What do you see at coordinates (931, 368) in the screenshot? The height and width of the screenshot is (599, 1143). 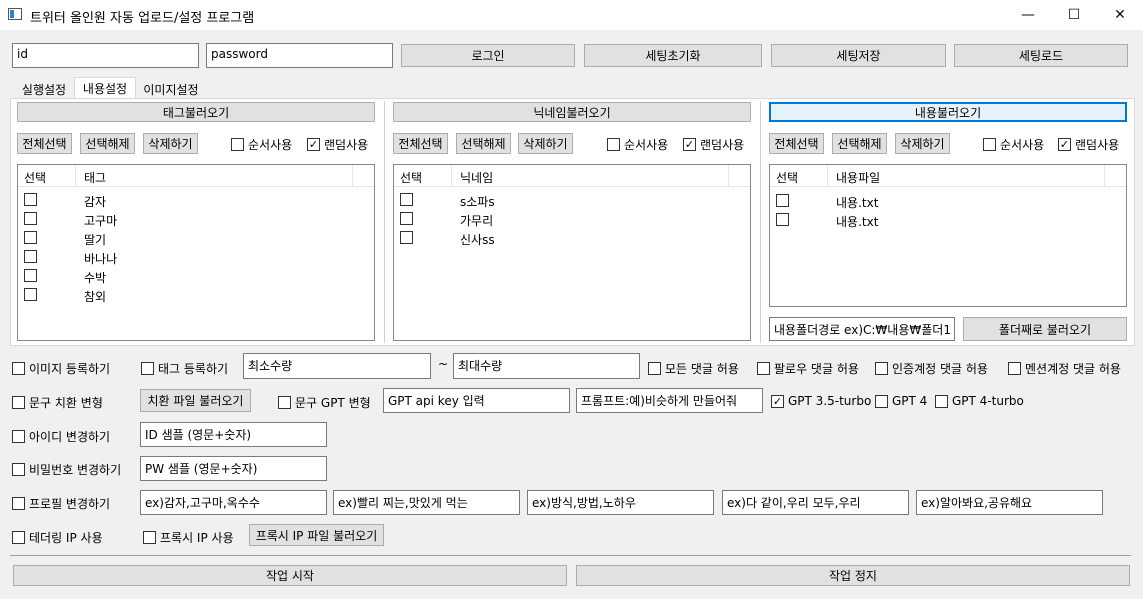 I see `verified-replies-checkbox: 인증계정 댓글 허용` at bounding box center [931, 368].